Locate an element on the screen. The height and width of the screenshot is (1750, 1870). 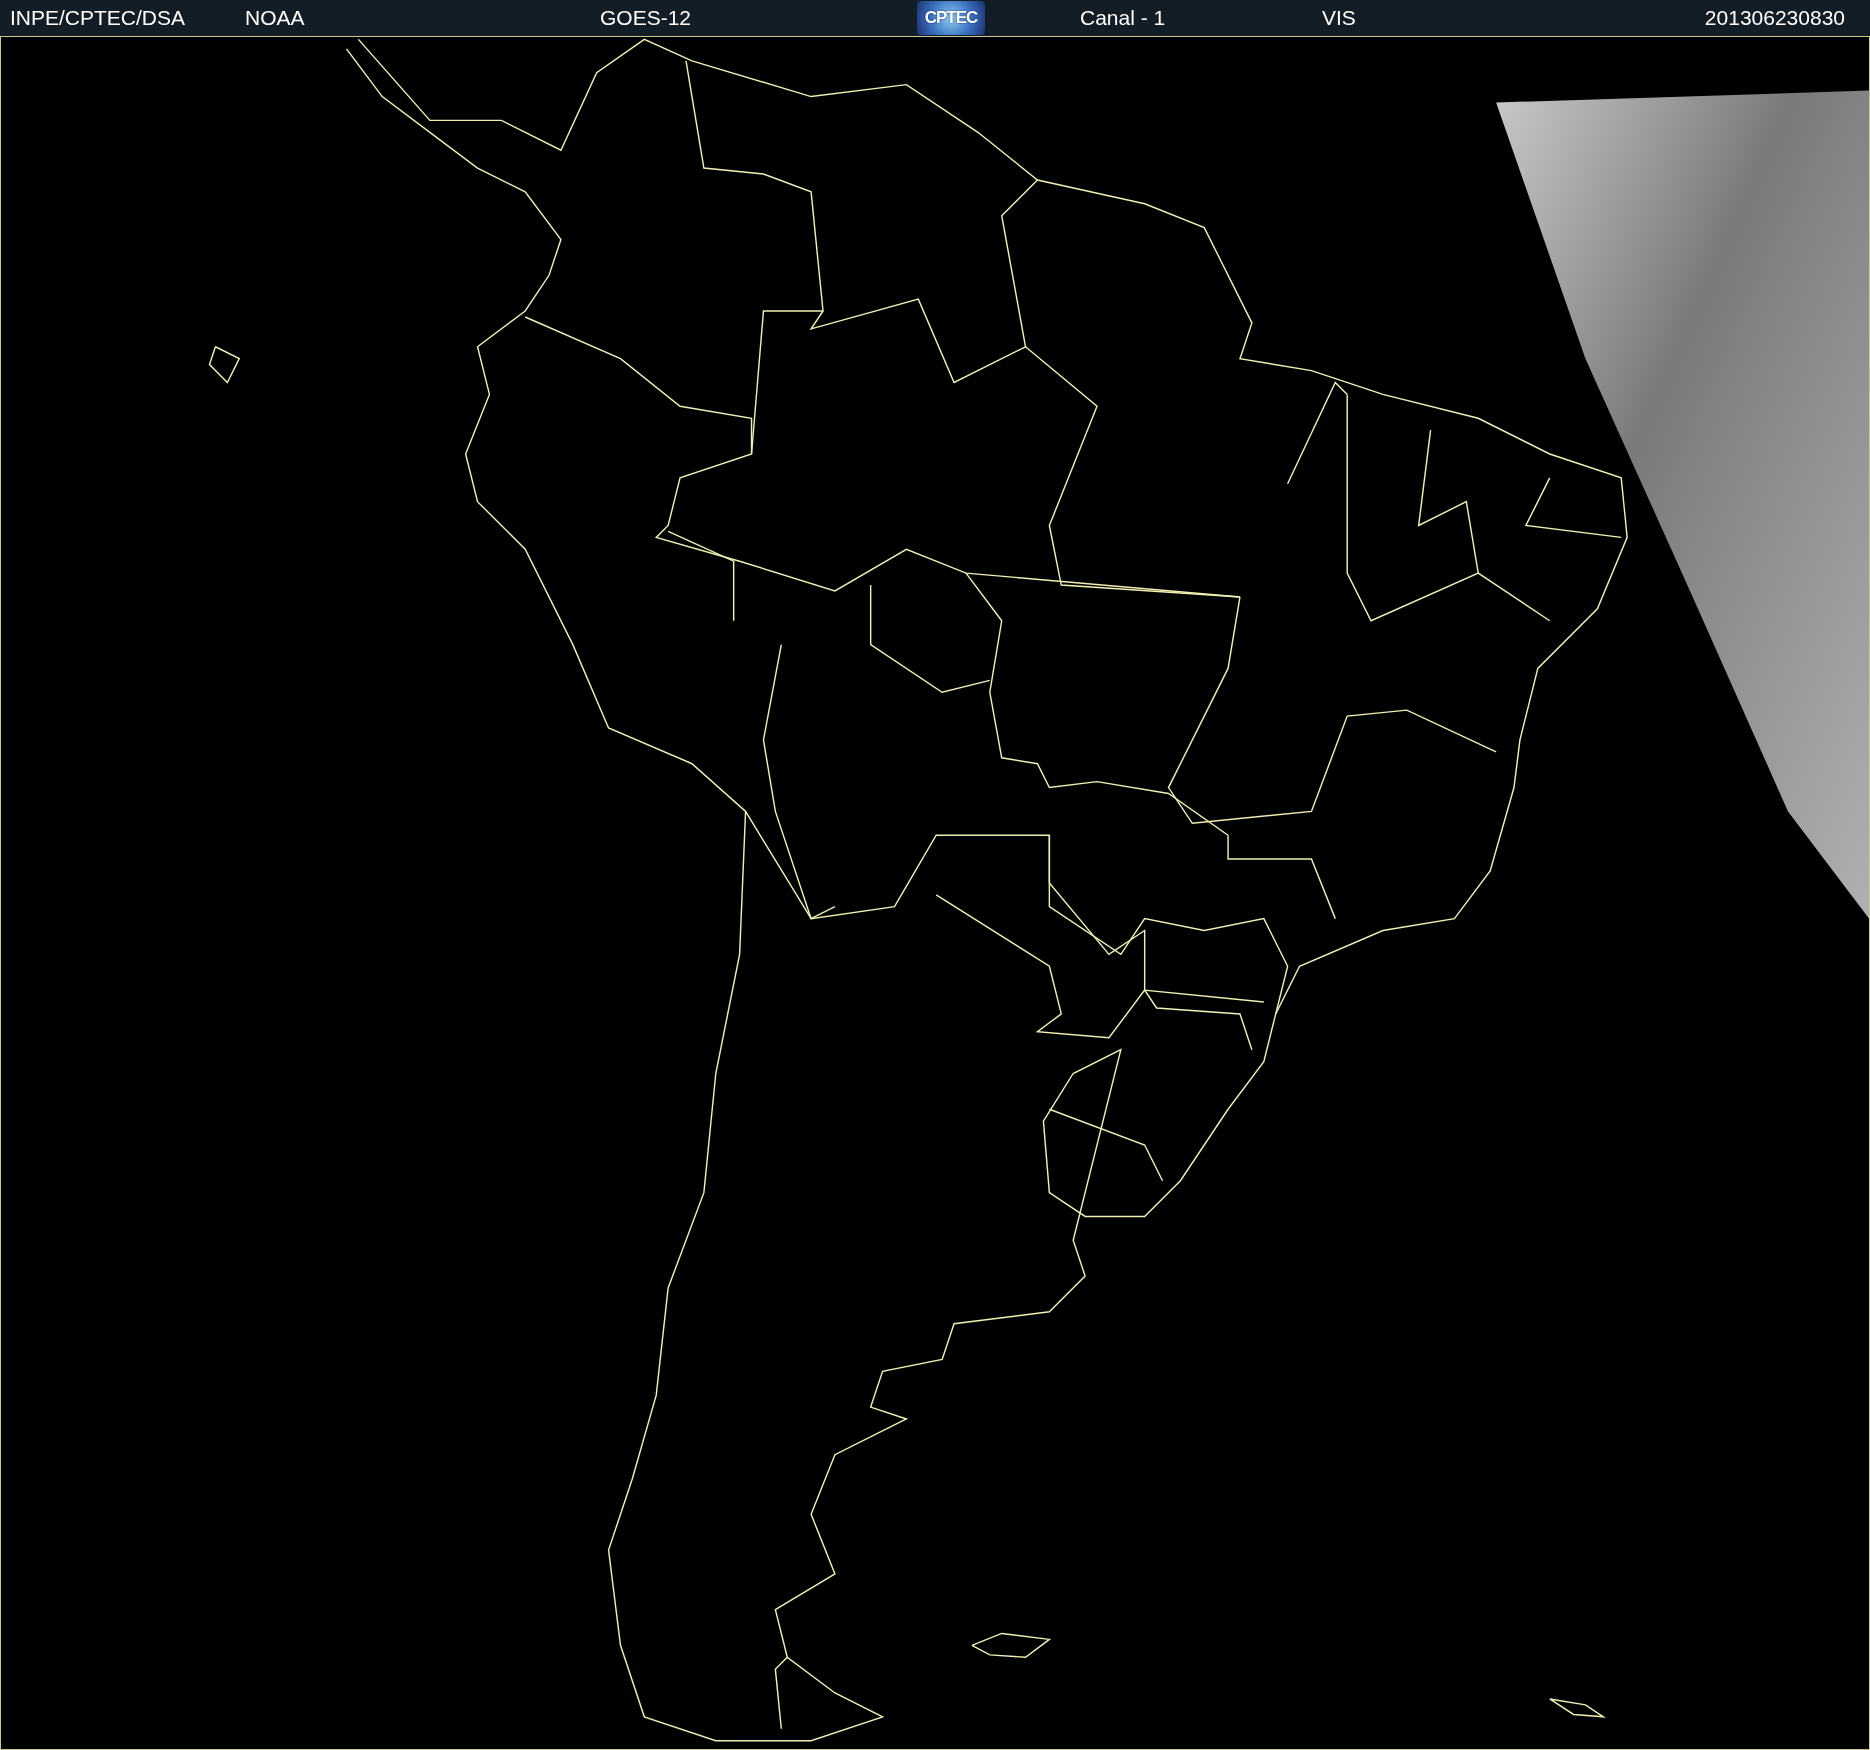
channel-label: Canal - 1 is located at coordinates (1123, 18).